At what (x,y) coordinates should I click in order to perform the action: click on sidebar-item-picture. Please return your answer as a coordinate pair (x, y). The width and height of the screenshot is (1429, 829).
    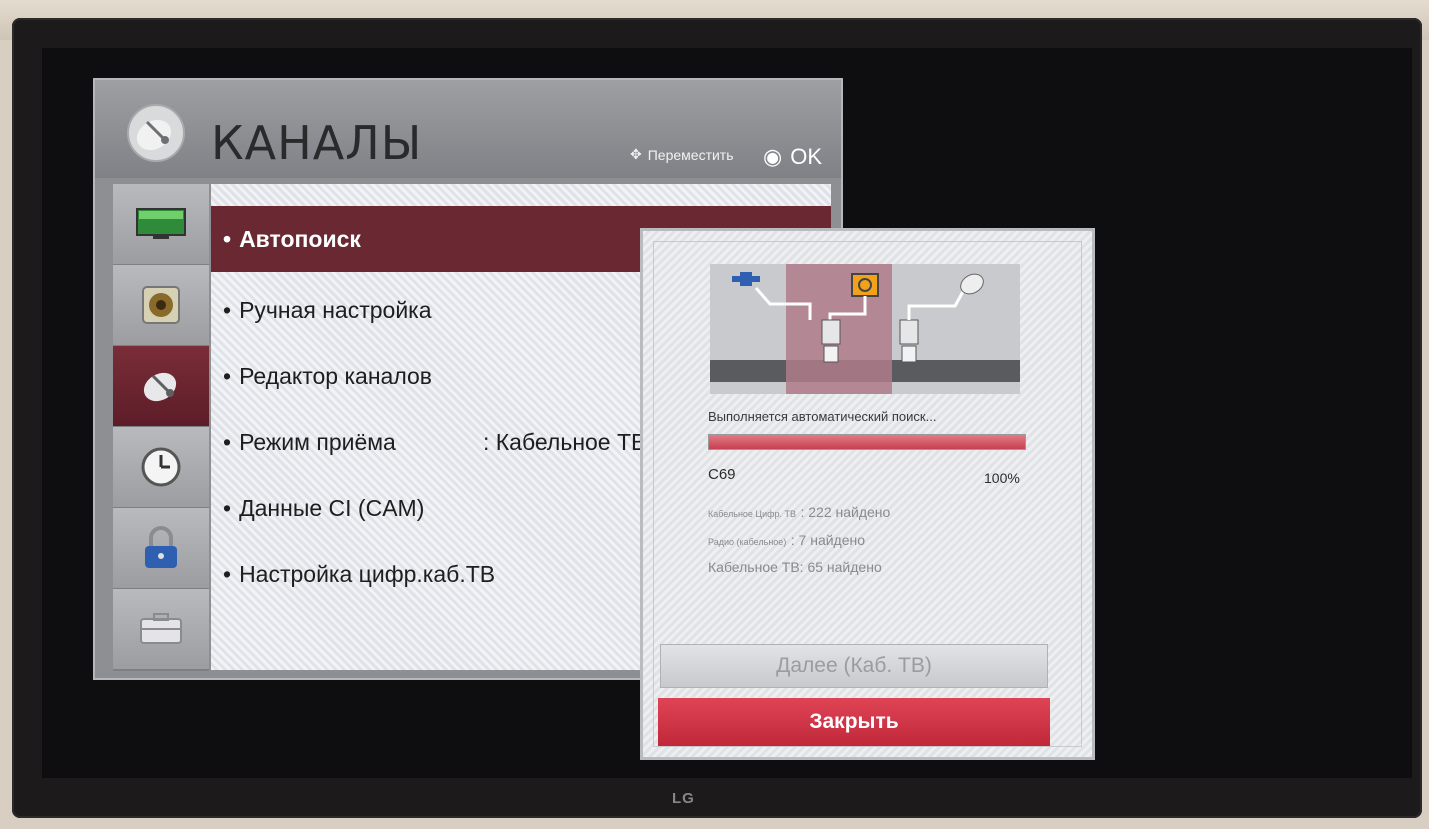
    Looking at the image, I should click on (161, 225).